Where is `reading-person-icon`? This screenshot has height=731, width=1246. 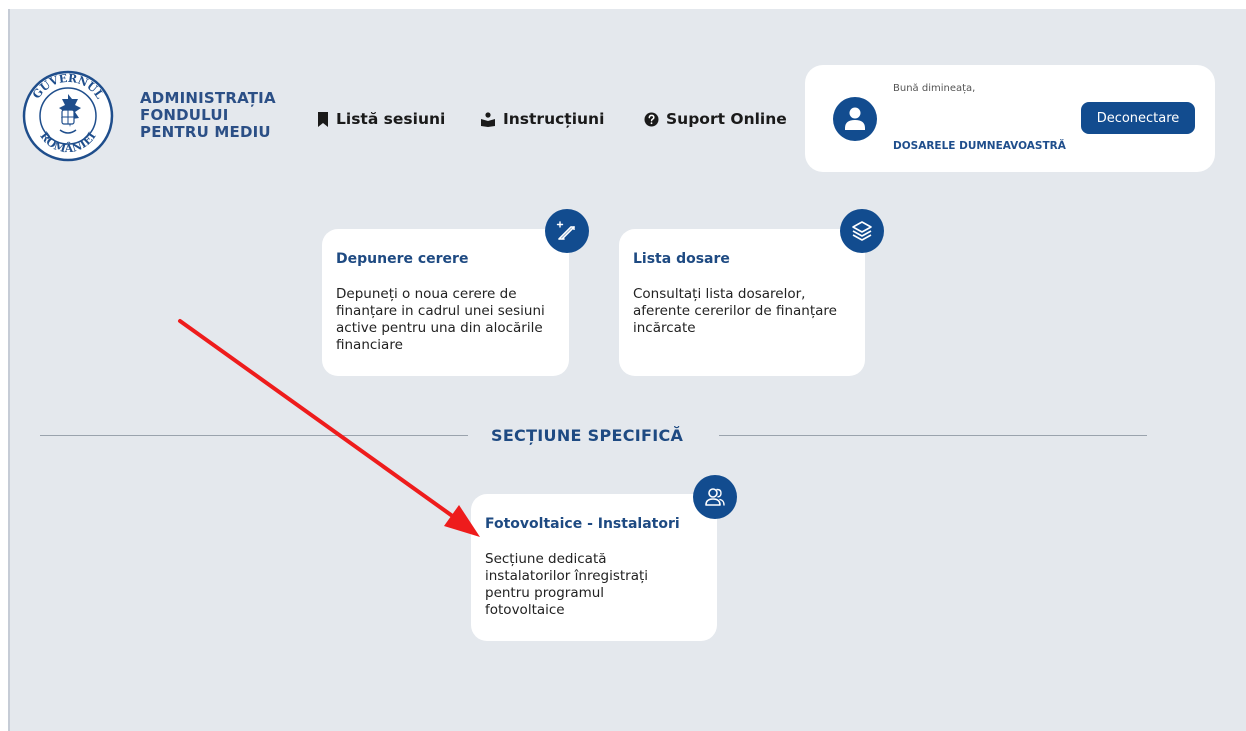
reading-person-icon is located at coordinates (488, 119).